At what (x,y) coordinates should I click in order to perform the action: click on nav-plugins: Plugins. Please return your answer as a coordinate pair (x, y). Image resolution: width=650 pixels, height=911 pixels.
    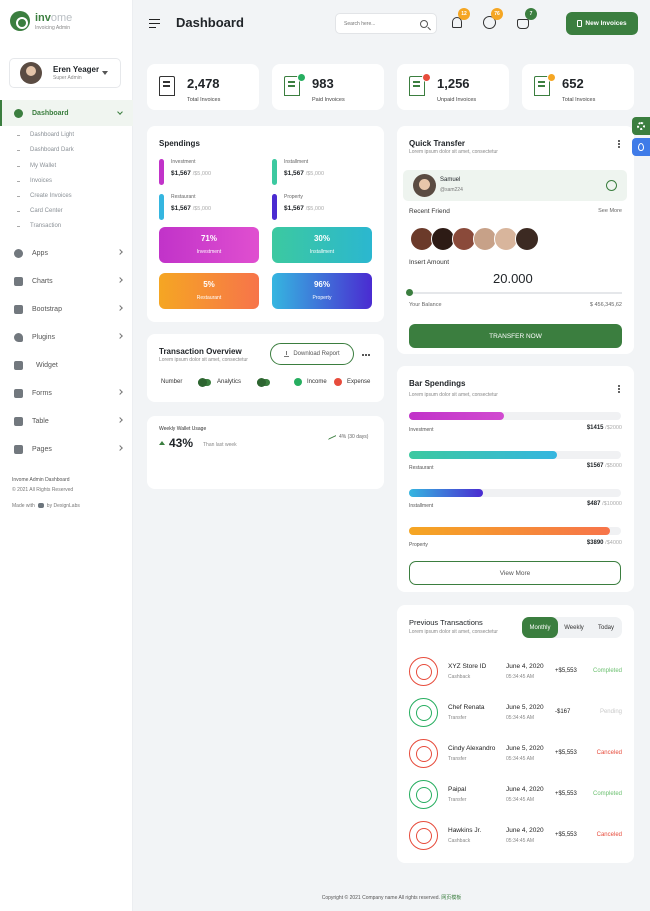
    Looking at the image, I should click on (69, 337).